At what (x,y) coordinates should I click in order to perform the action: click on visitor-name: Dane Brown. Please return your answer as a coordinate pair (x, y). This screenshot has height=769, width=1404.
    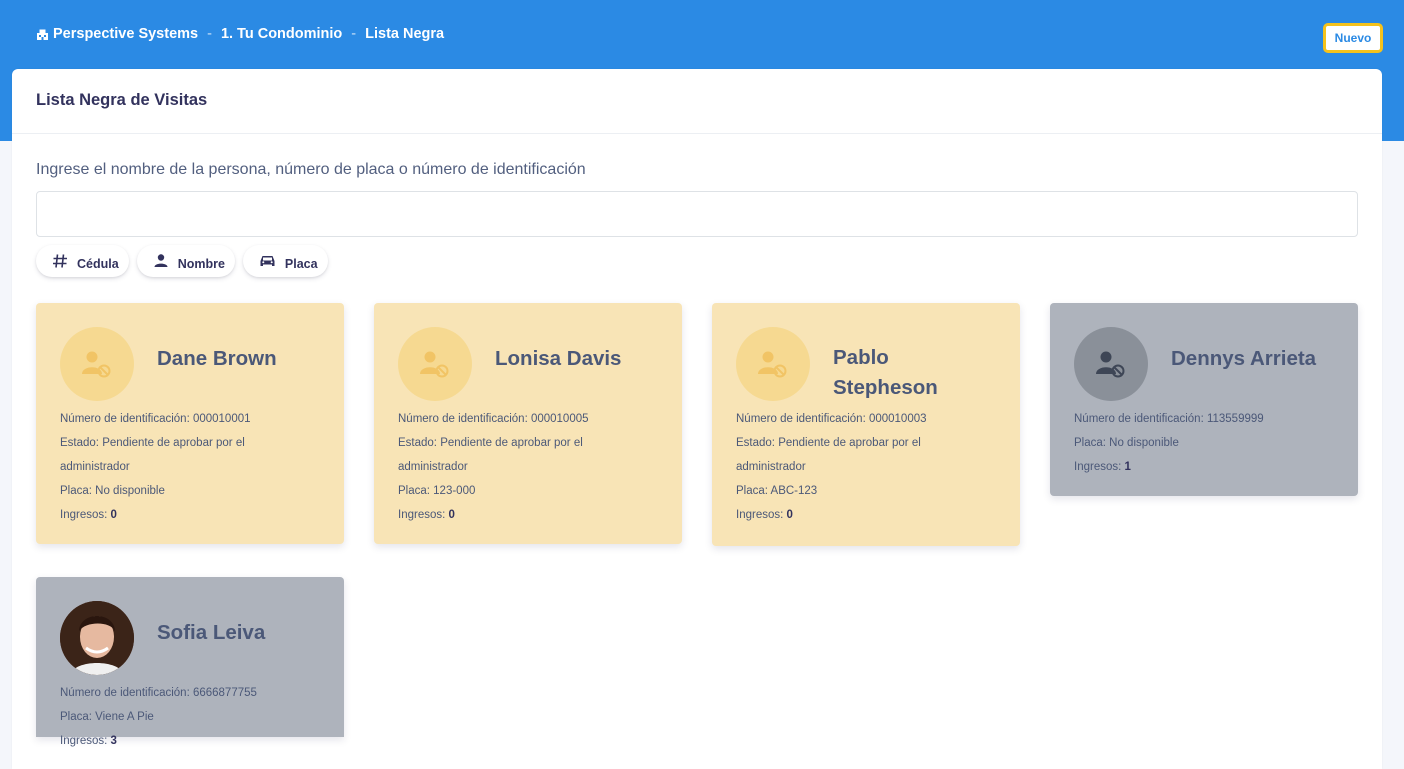
    Looking at the image, I should click on (217, 358).